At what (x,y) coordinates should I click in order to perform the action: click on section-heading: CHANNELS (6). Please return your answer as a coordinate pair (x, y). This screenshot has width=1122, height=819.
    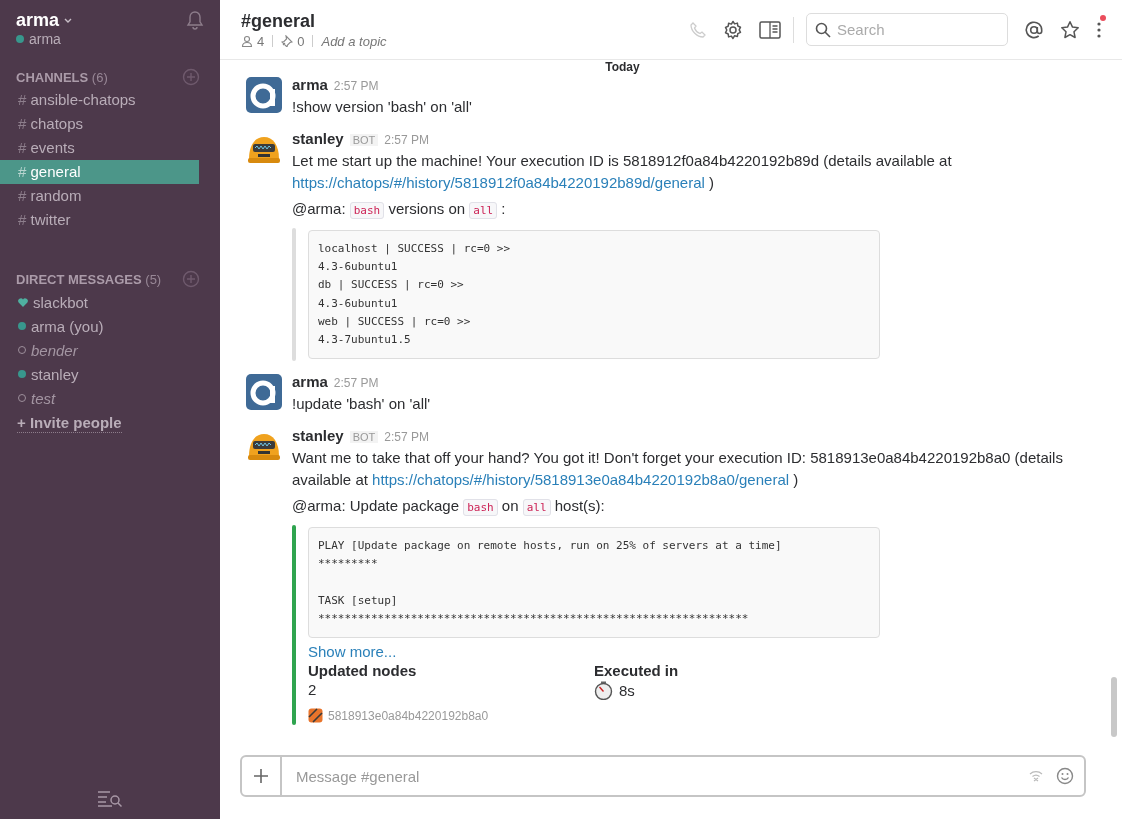
    Looking at the image, I should click on (62, 77).